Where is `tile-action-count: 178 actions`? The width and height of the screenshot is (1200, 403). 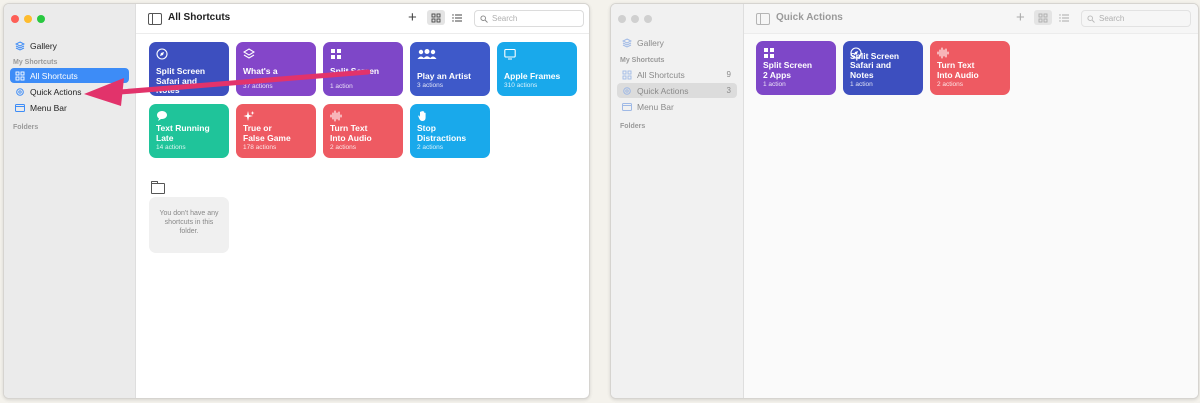
tile-action-count: 178 actions is located at coordinates (260, 147).